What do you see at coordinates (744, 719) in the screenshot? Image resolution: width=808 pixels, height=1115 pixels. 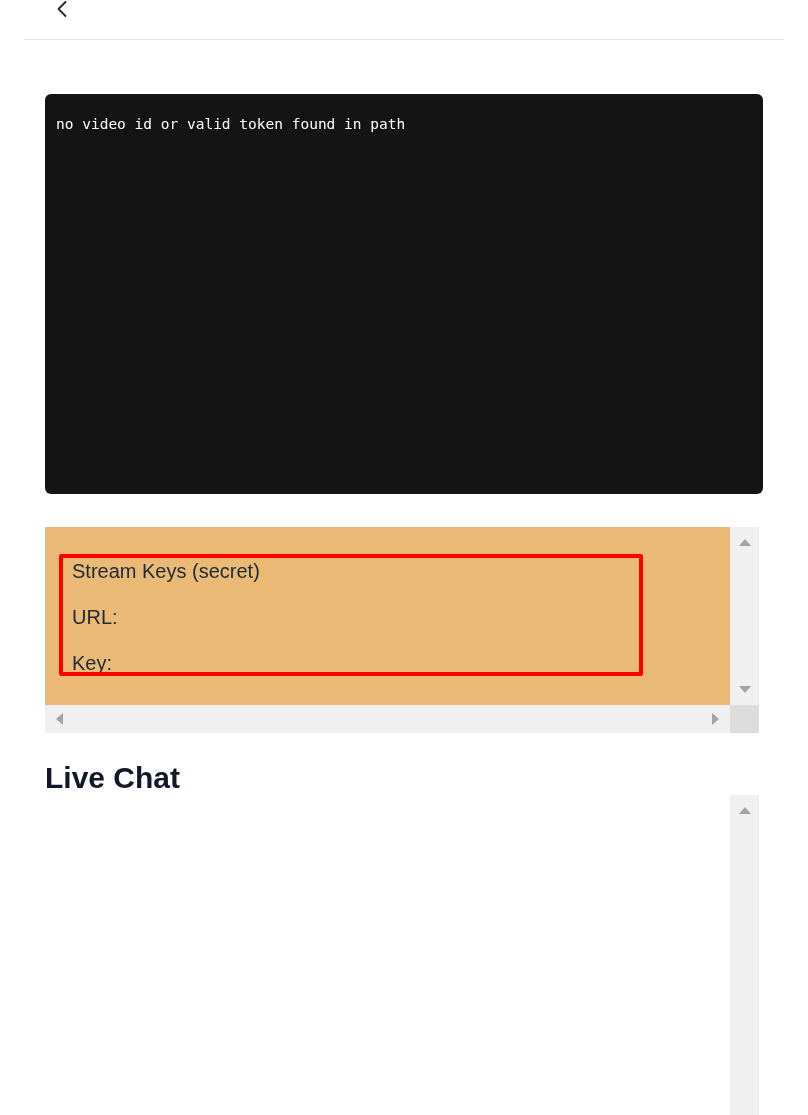 I see `scrollbar-corner` at bounding box center [744, 719].